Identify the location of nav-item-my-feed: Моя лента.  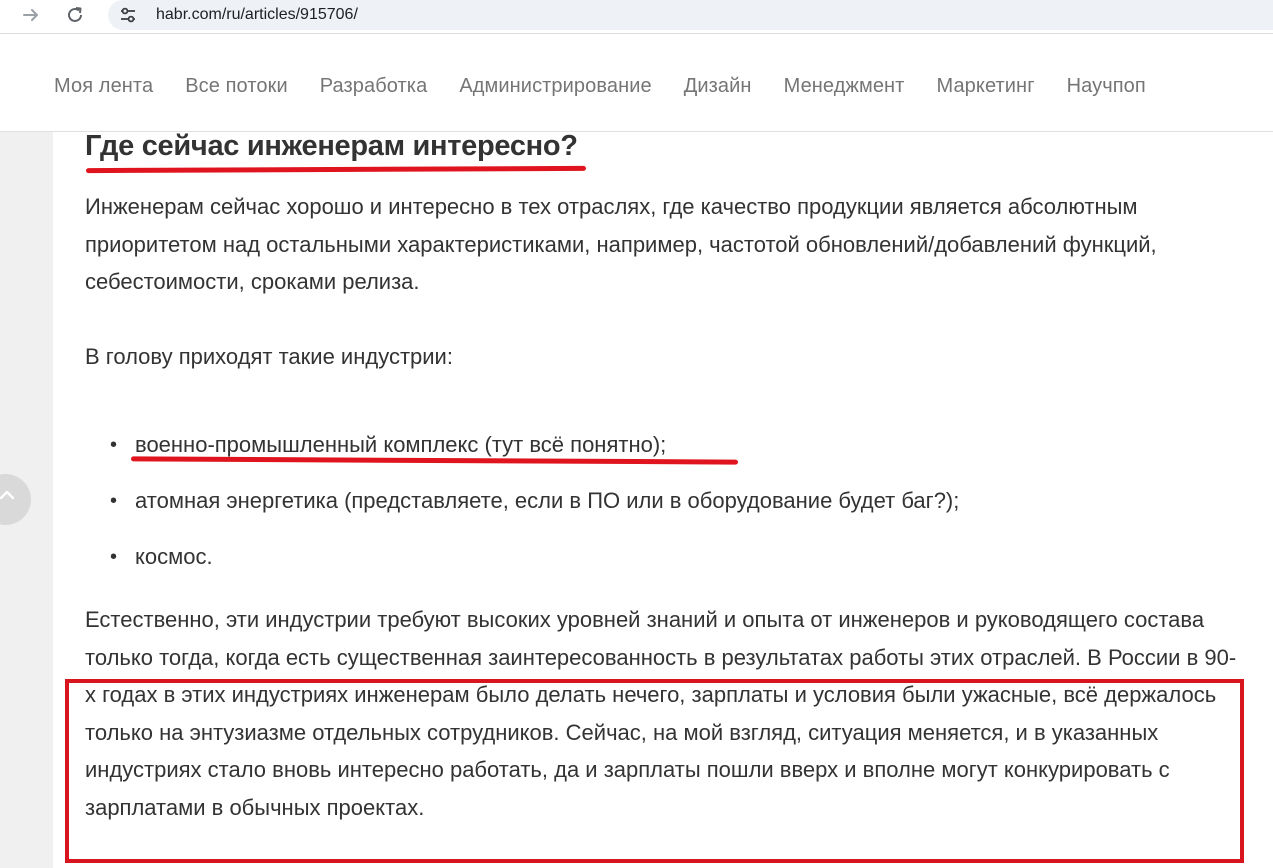
(103, 86).